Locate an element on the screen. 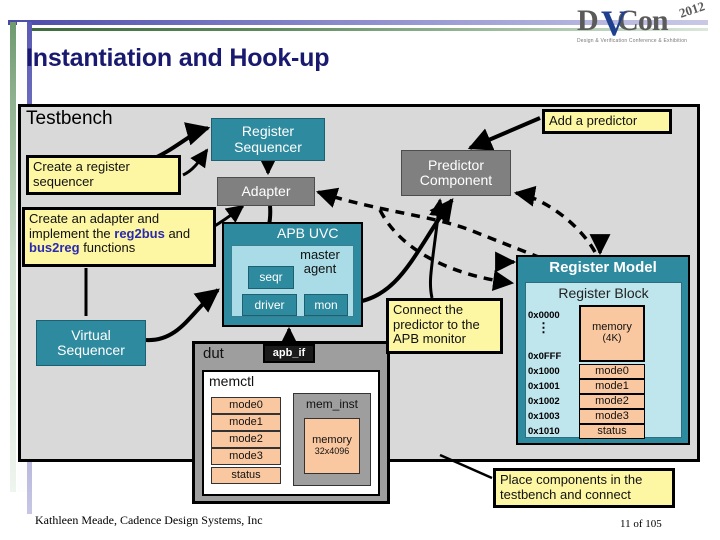 This screenshot has height=540, width=720. apb-if-block: apb_if is located at coordinates (289, 353).